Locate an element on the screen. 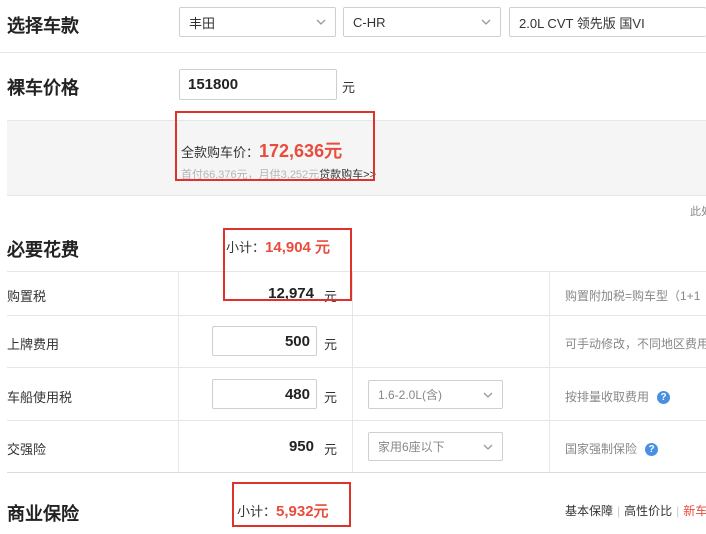 This screenshot has height=534, width=706. annotation-box-required is located at coordinates (287, 264).